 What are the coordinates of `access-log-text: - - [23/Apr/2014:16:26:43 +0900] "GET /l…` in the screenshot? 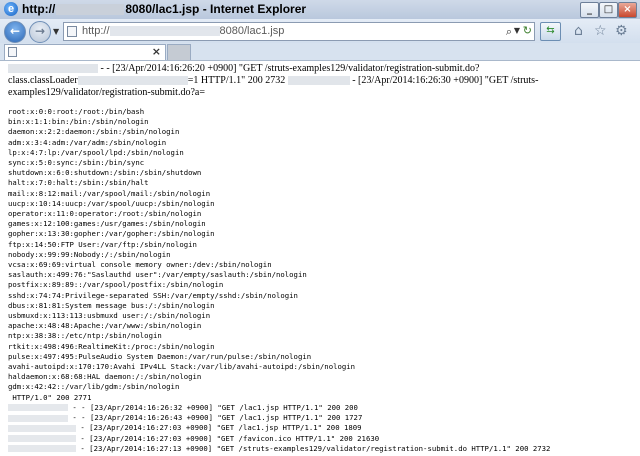 It's located at (215, 418).